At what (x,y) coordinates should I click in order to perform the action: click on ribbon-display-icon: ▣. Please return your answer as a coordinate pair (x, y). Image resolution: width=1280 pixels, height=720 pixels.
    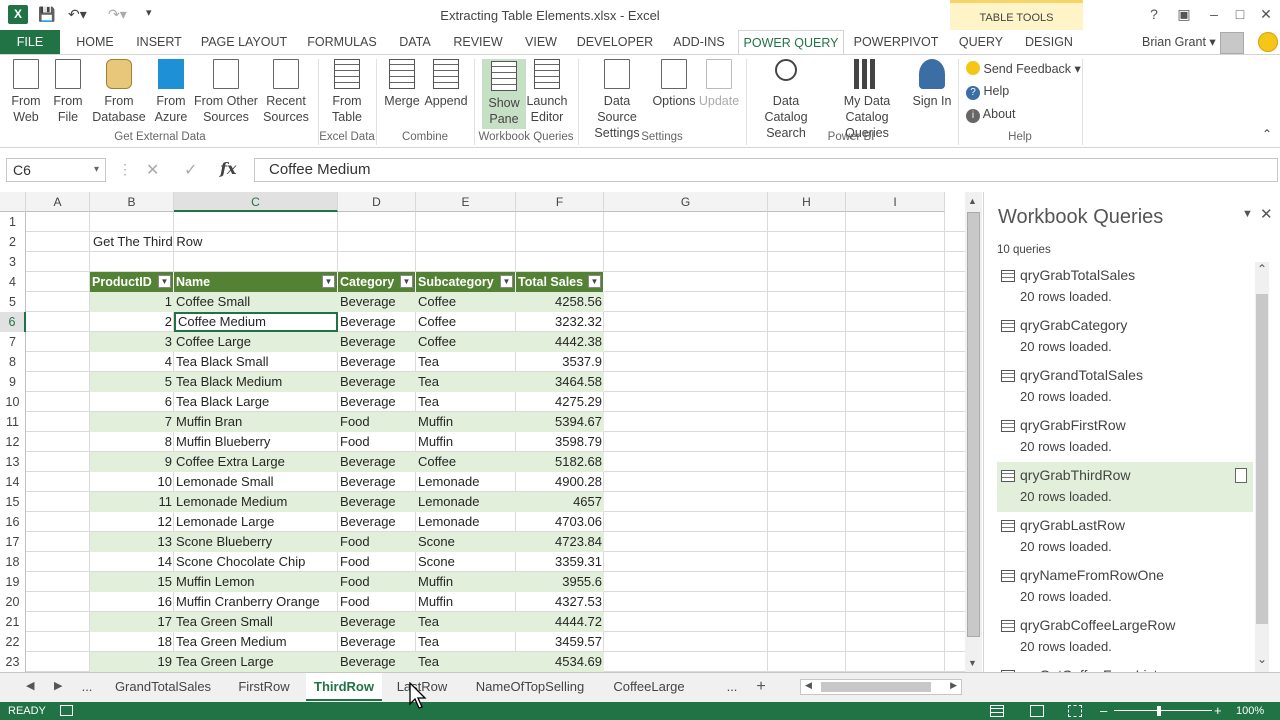
    Looking at the image, I should click on (1184, 14).